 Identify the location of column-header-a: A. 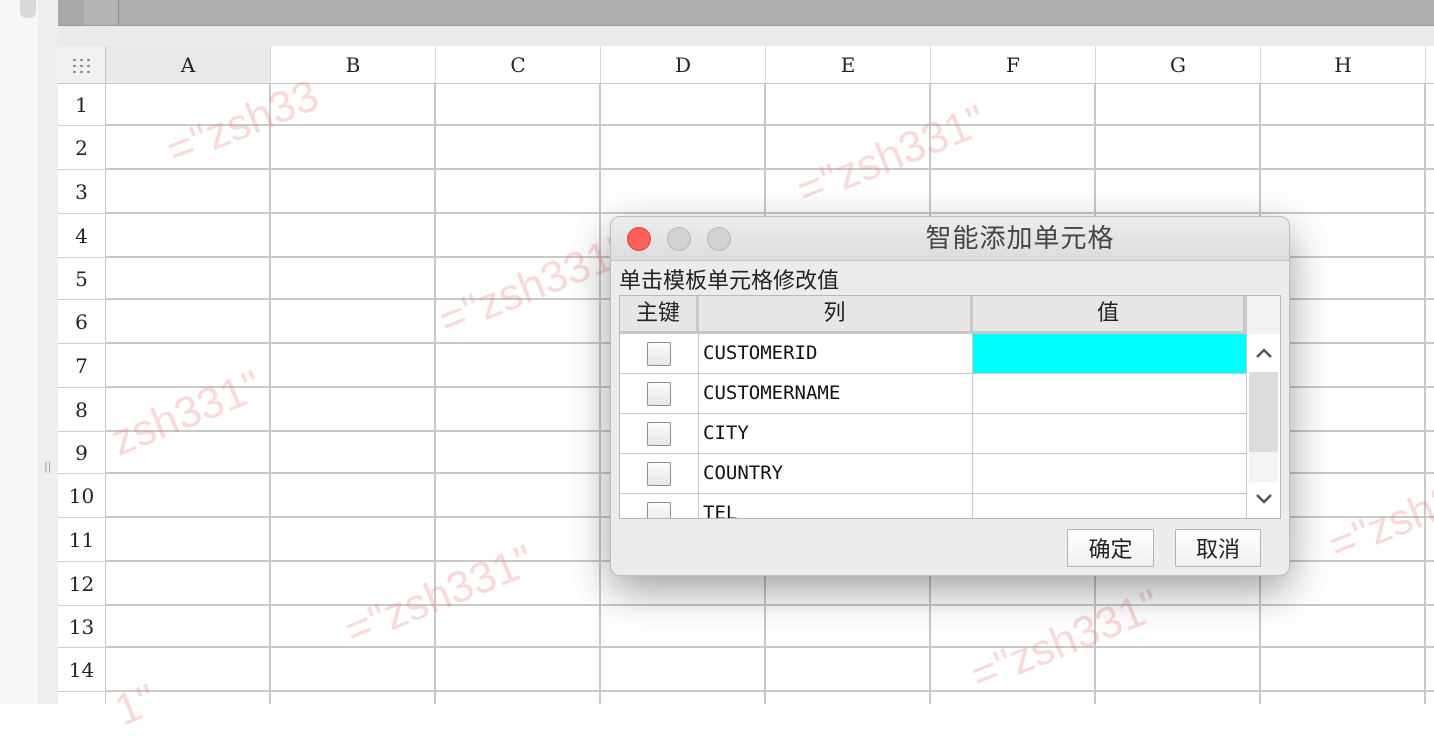
(188, 65).